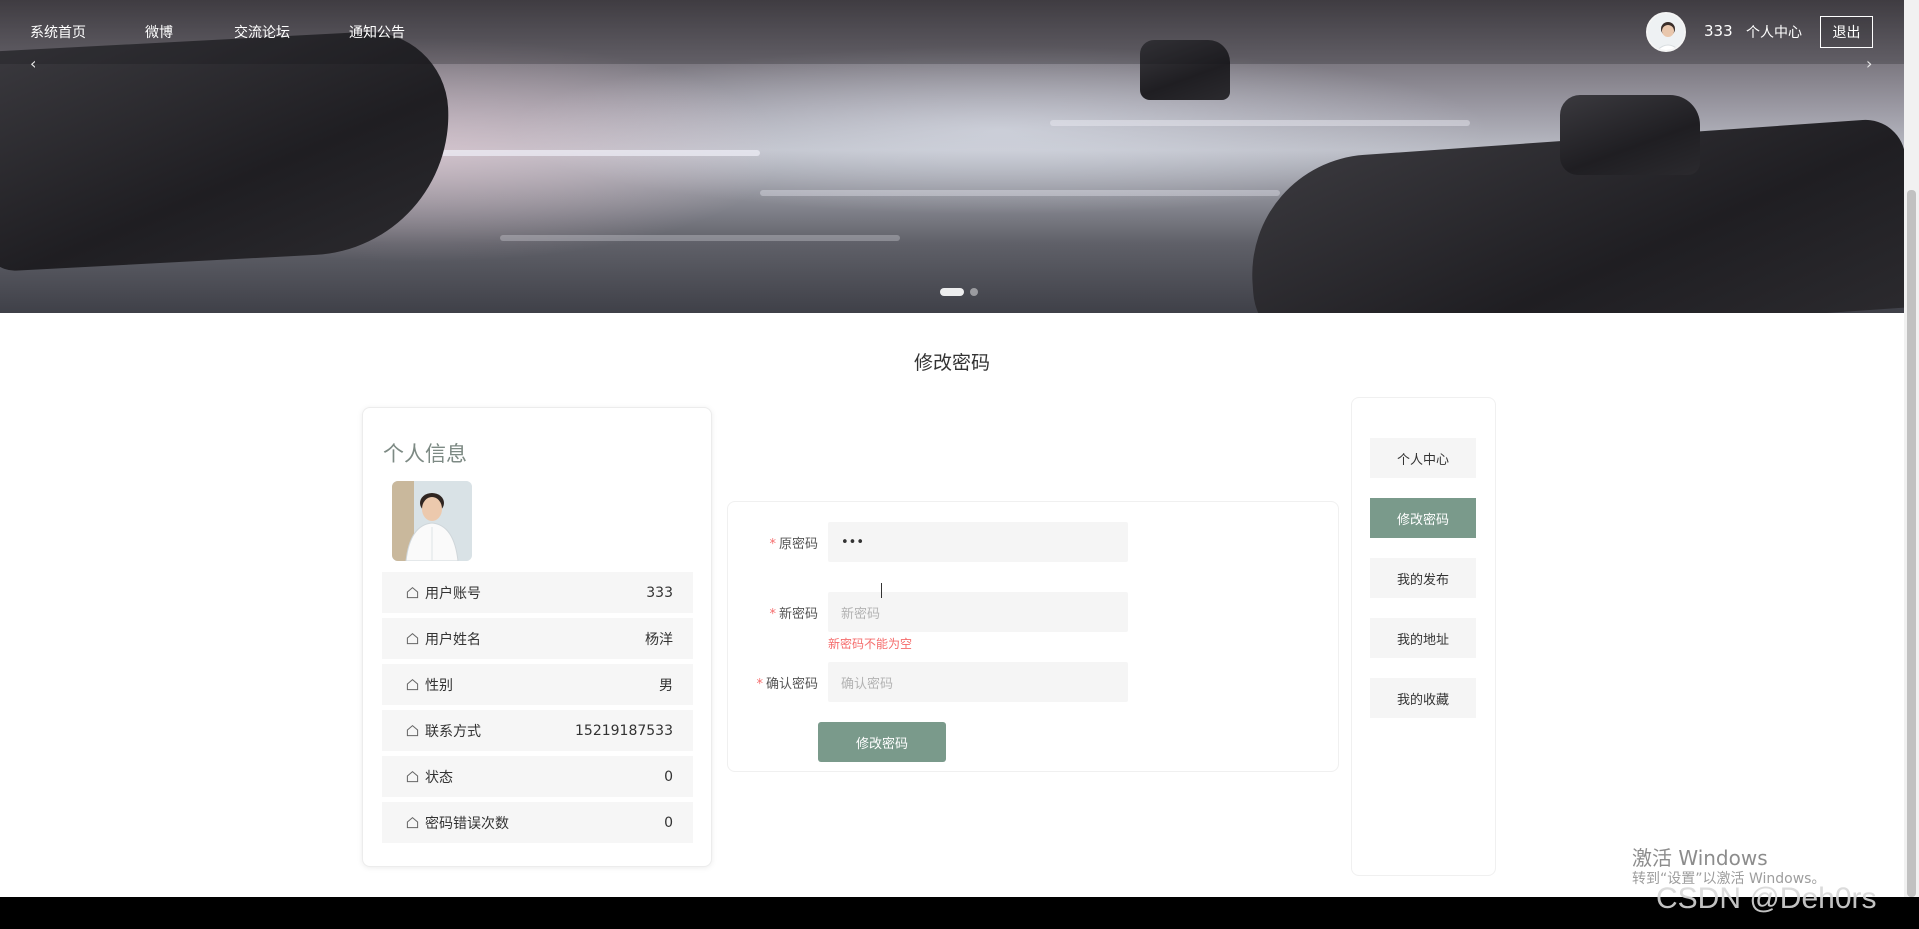  I want to click on info-row-value: 杨洋, so click(659, 639).